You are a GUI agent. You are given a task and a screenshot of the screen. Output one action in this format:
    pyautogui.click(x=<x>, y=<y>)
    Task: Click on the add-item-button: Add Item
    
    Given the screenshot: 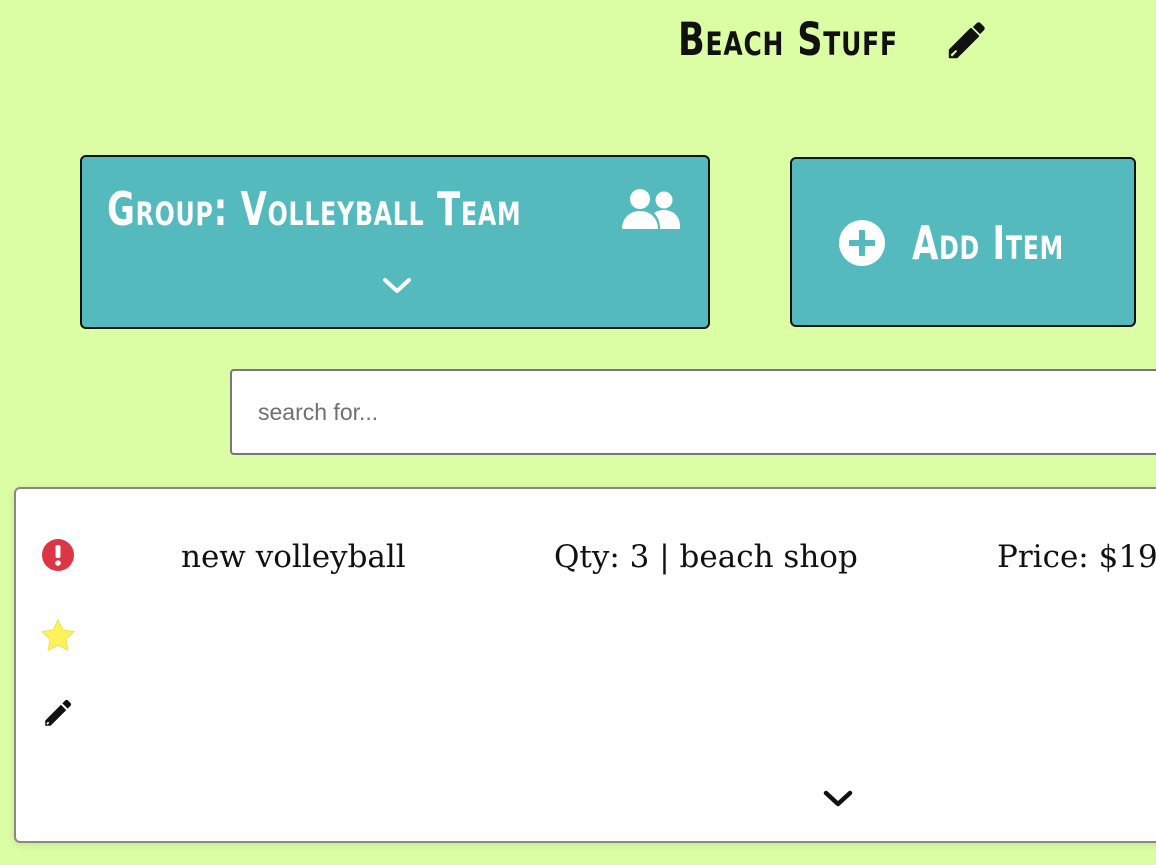 What is the action you would take?
    pyautogui.click(x=963, y=242)
    